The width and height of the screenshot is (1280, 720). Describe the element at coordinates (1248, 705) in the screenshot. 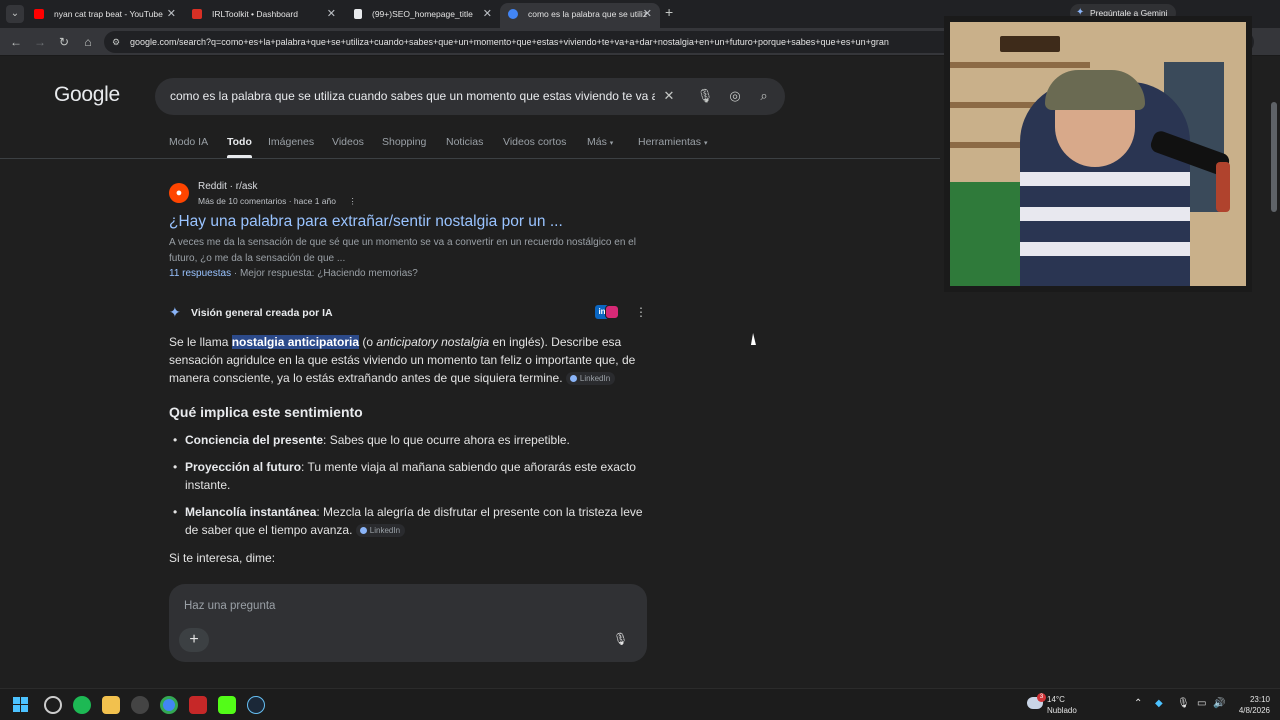

I see `system-clock: 23:10 4/8/2026` at that location.